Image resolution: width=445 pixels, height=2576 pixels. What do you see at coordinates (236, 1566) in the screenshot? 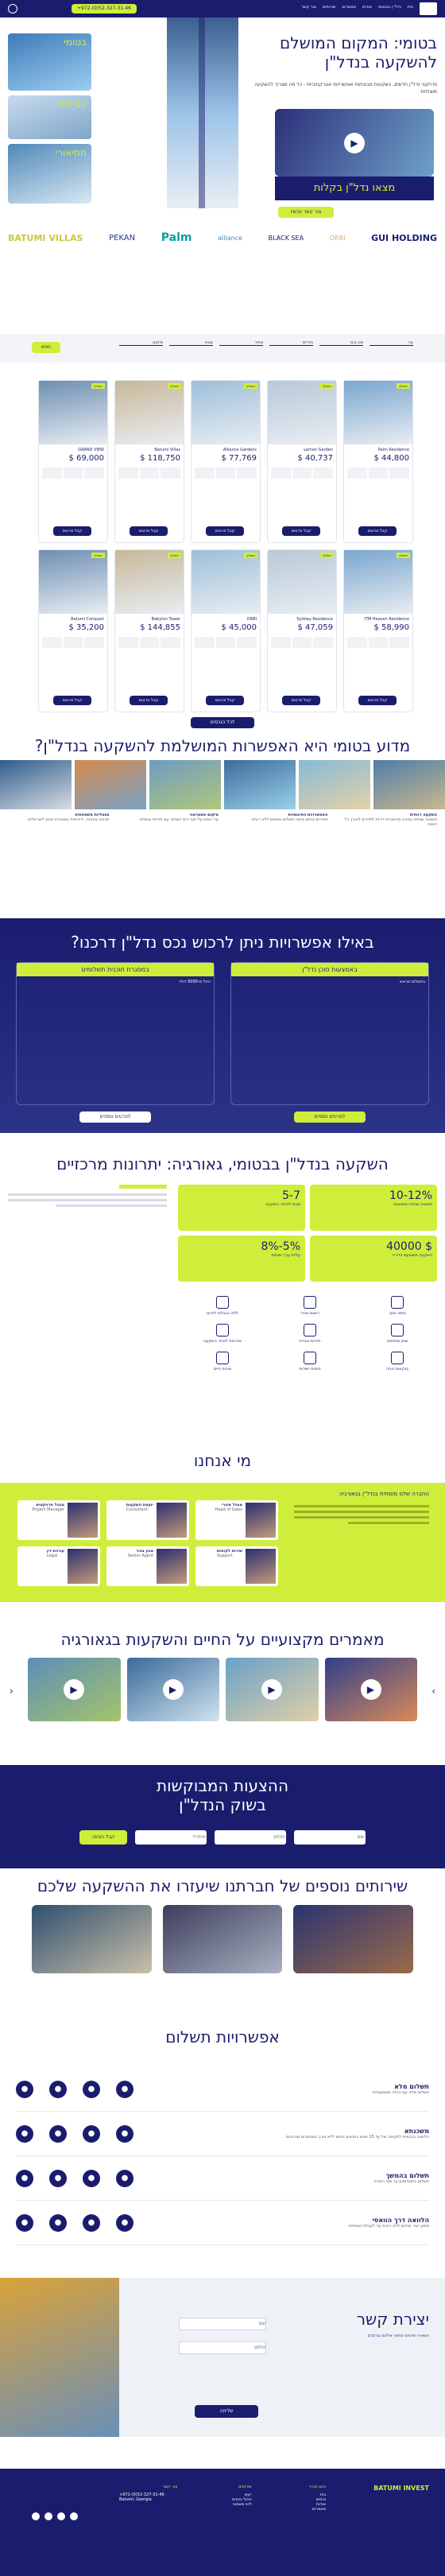
I see `team-member-card: שירות לקוחות Support` at bounding box center [236, 1566].